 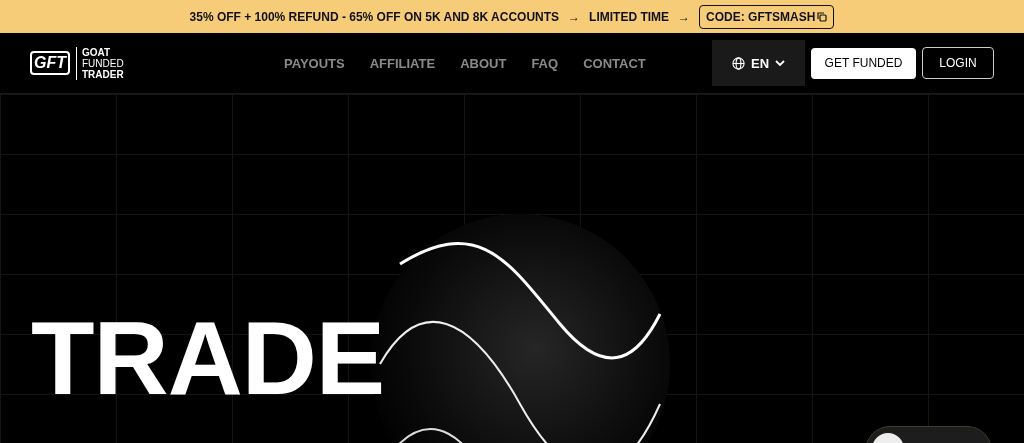 What do you see at coordinates (629, 16) in the screenshot?
I see `limited-time-text: LIMITED TIME` at bounding box center [629, 16].